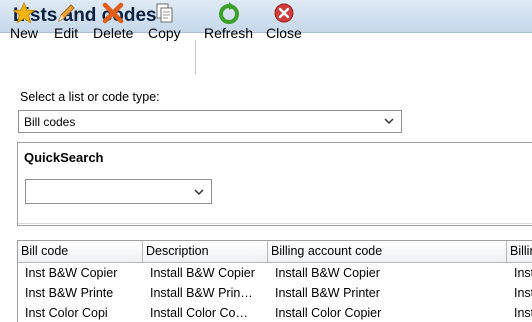 The width and height of the screenshot is (532, 322). What do you see at coordinates (66, 13) in the screenshot?
I see `pencil-icon` at bounding box center [66, 13].